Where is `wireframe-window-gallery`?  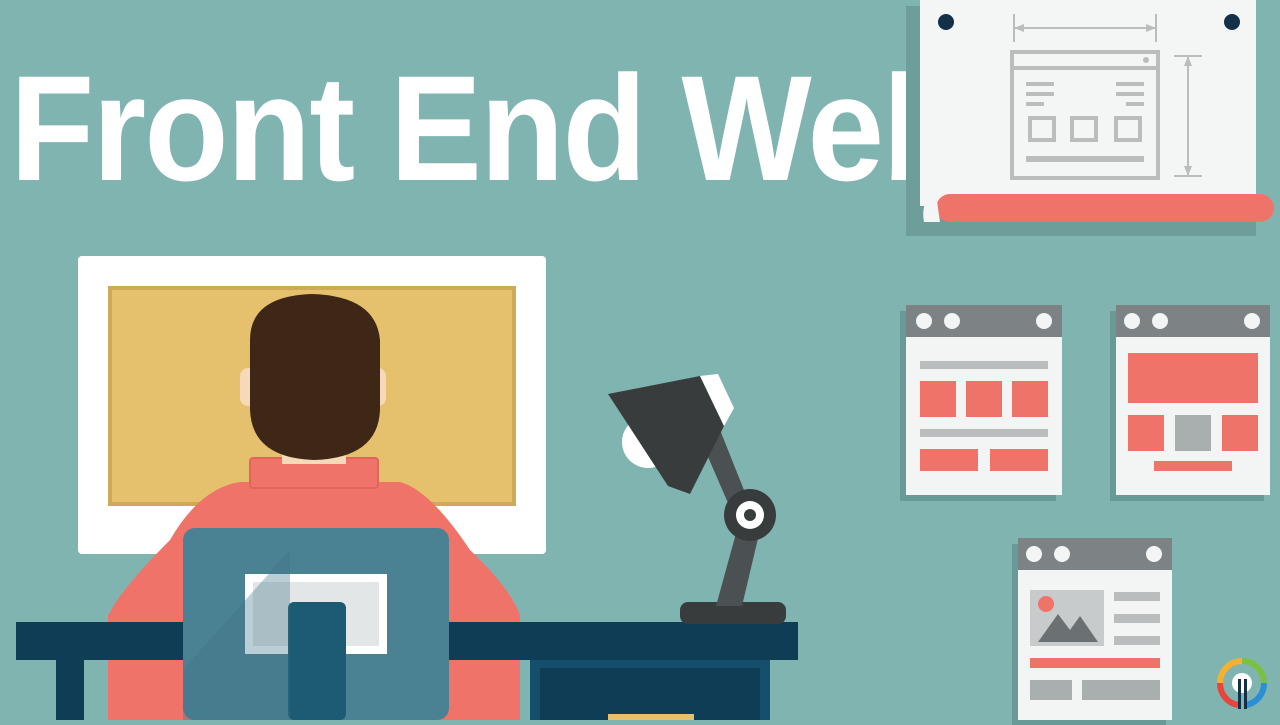
wireframe-window-gallery is located at coordinates (1095, 629).